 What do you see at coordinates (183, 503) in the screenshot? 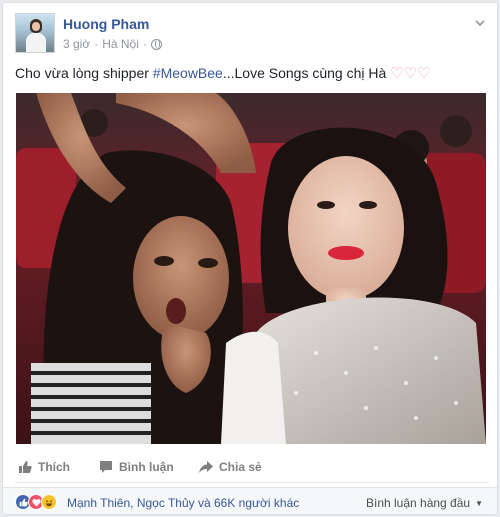
I see `reactors-text: Mạnh Thiên, Ngọc Thủy và 66K người khác` at bounding box center [183, 503].